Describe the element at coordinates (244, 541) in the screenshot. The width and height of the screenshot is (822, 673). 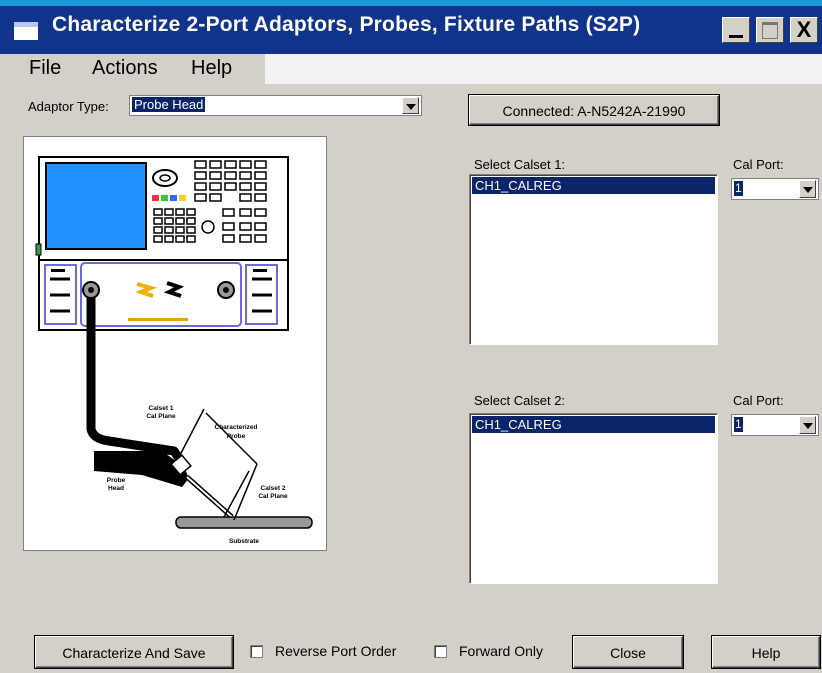
I see `substrate-label: Substrate` at that location.